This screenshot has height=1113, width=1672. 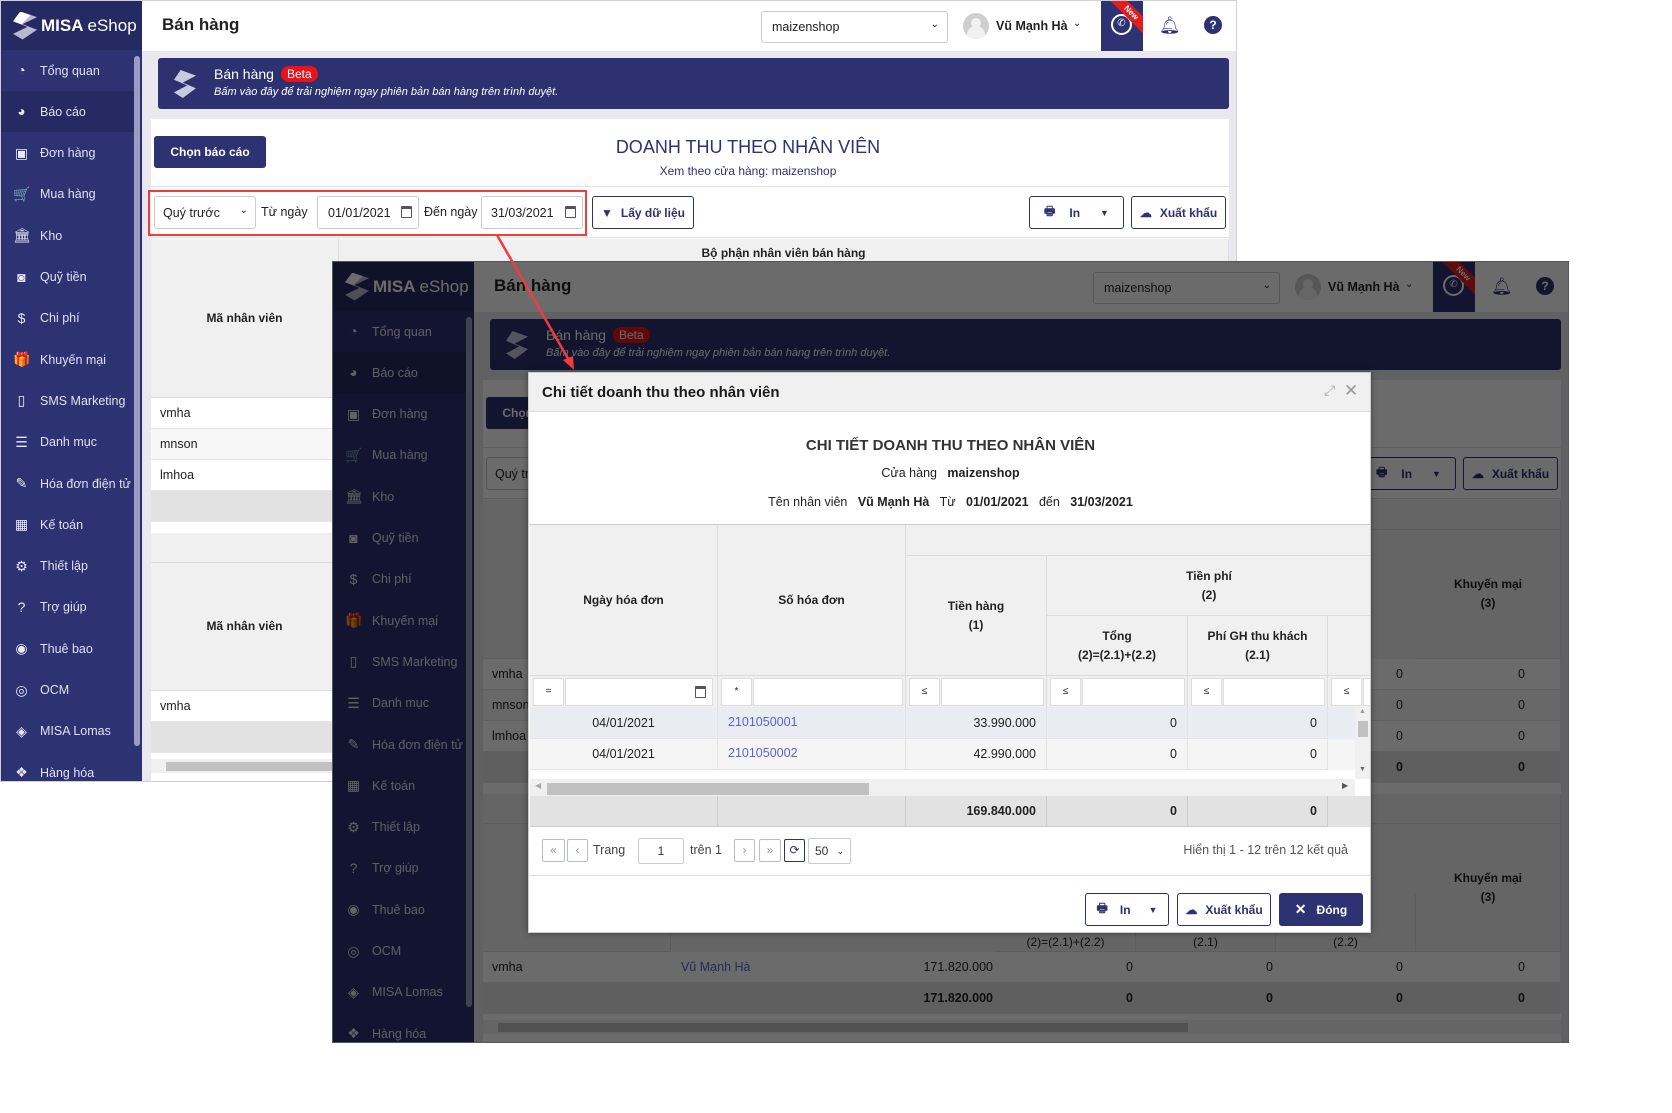 I want to click on column-header-invoice: Số hóa đơn, so click(x=812, y=600).